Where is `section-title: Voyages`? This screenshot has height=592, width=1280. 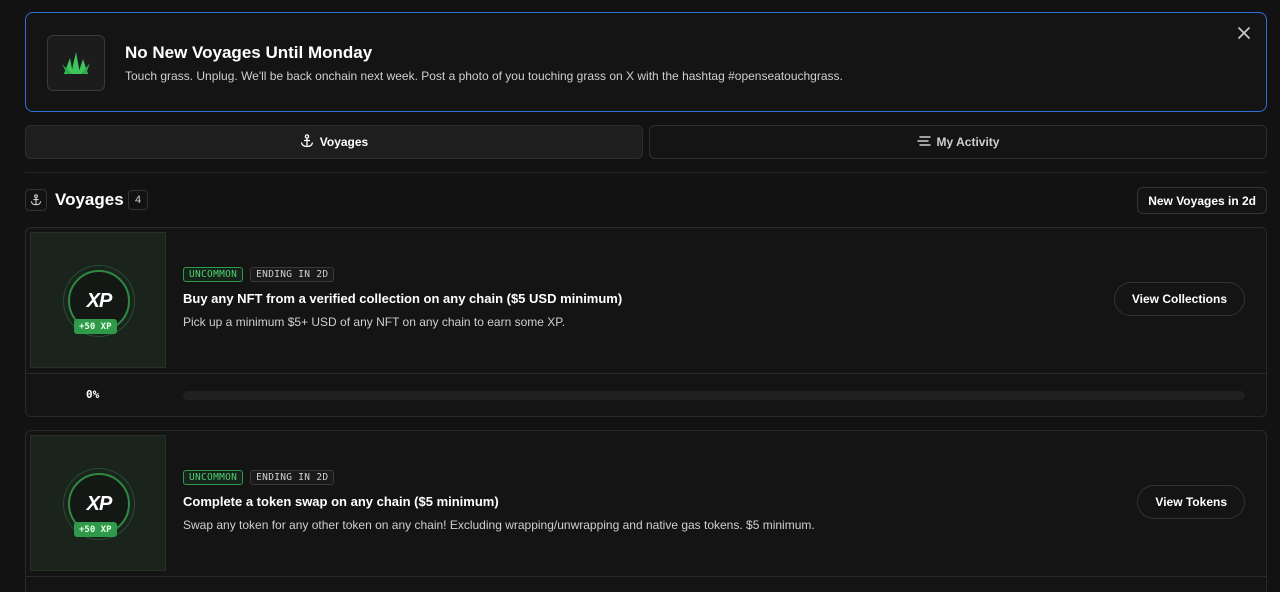 section-title: Voyages is located at coordinates (89, 199).